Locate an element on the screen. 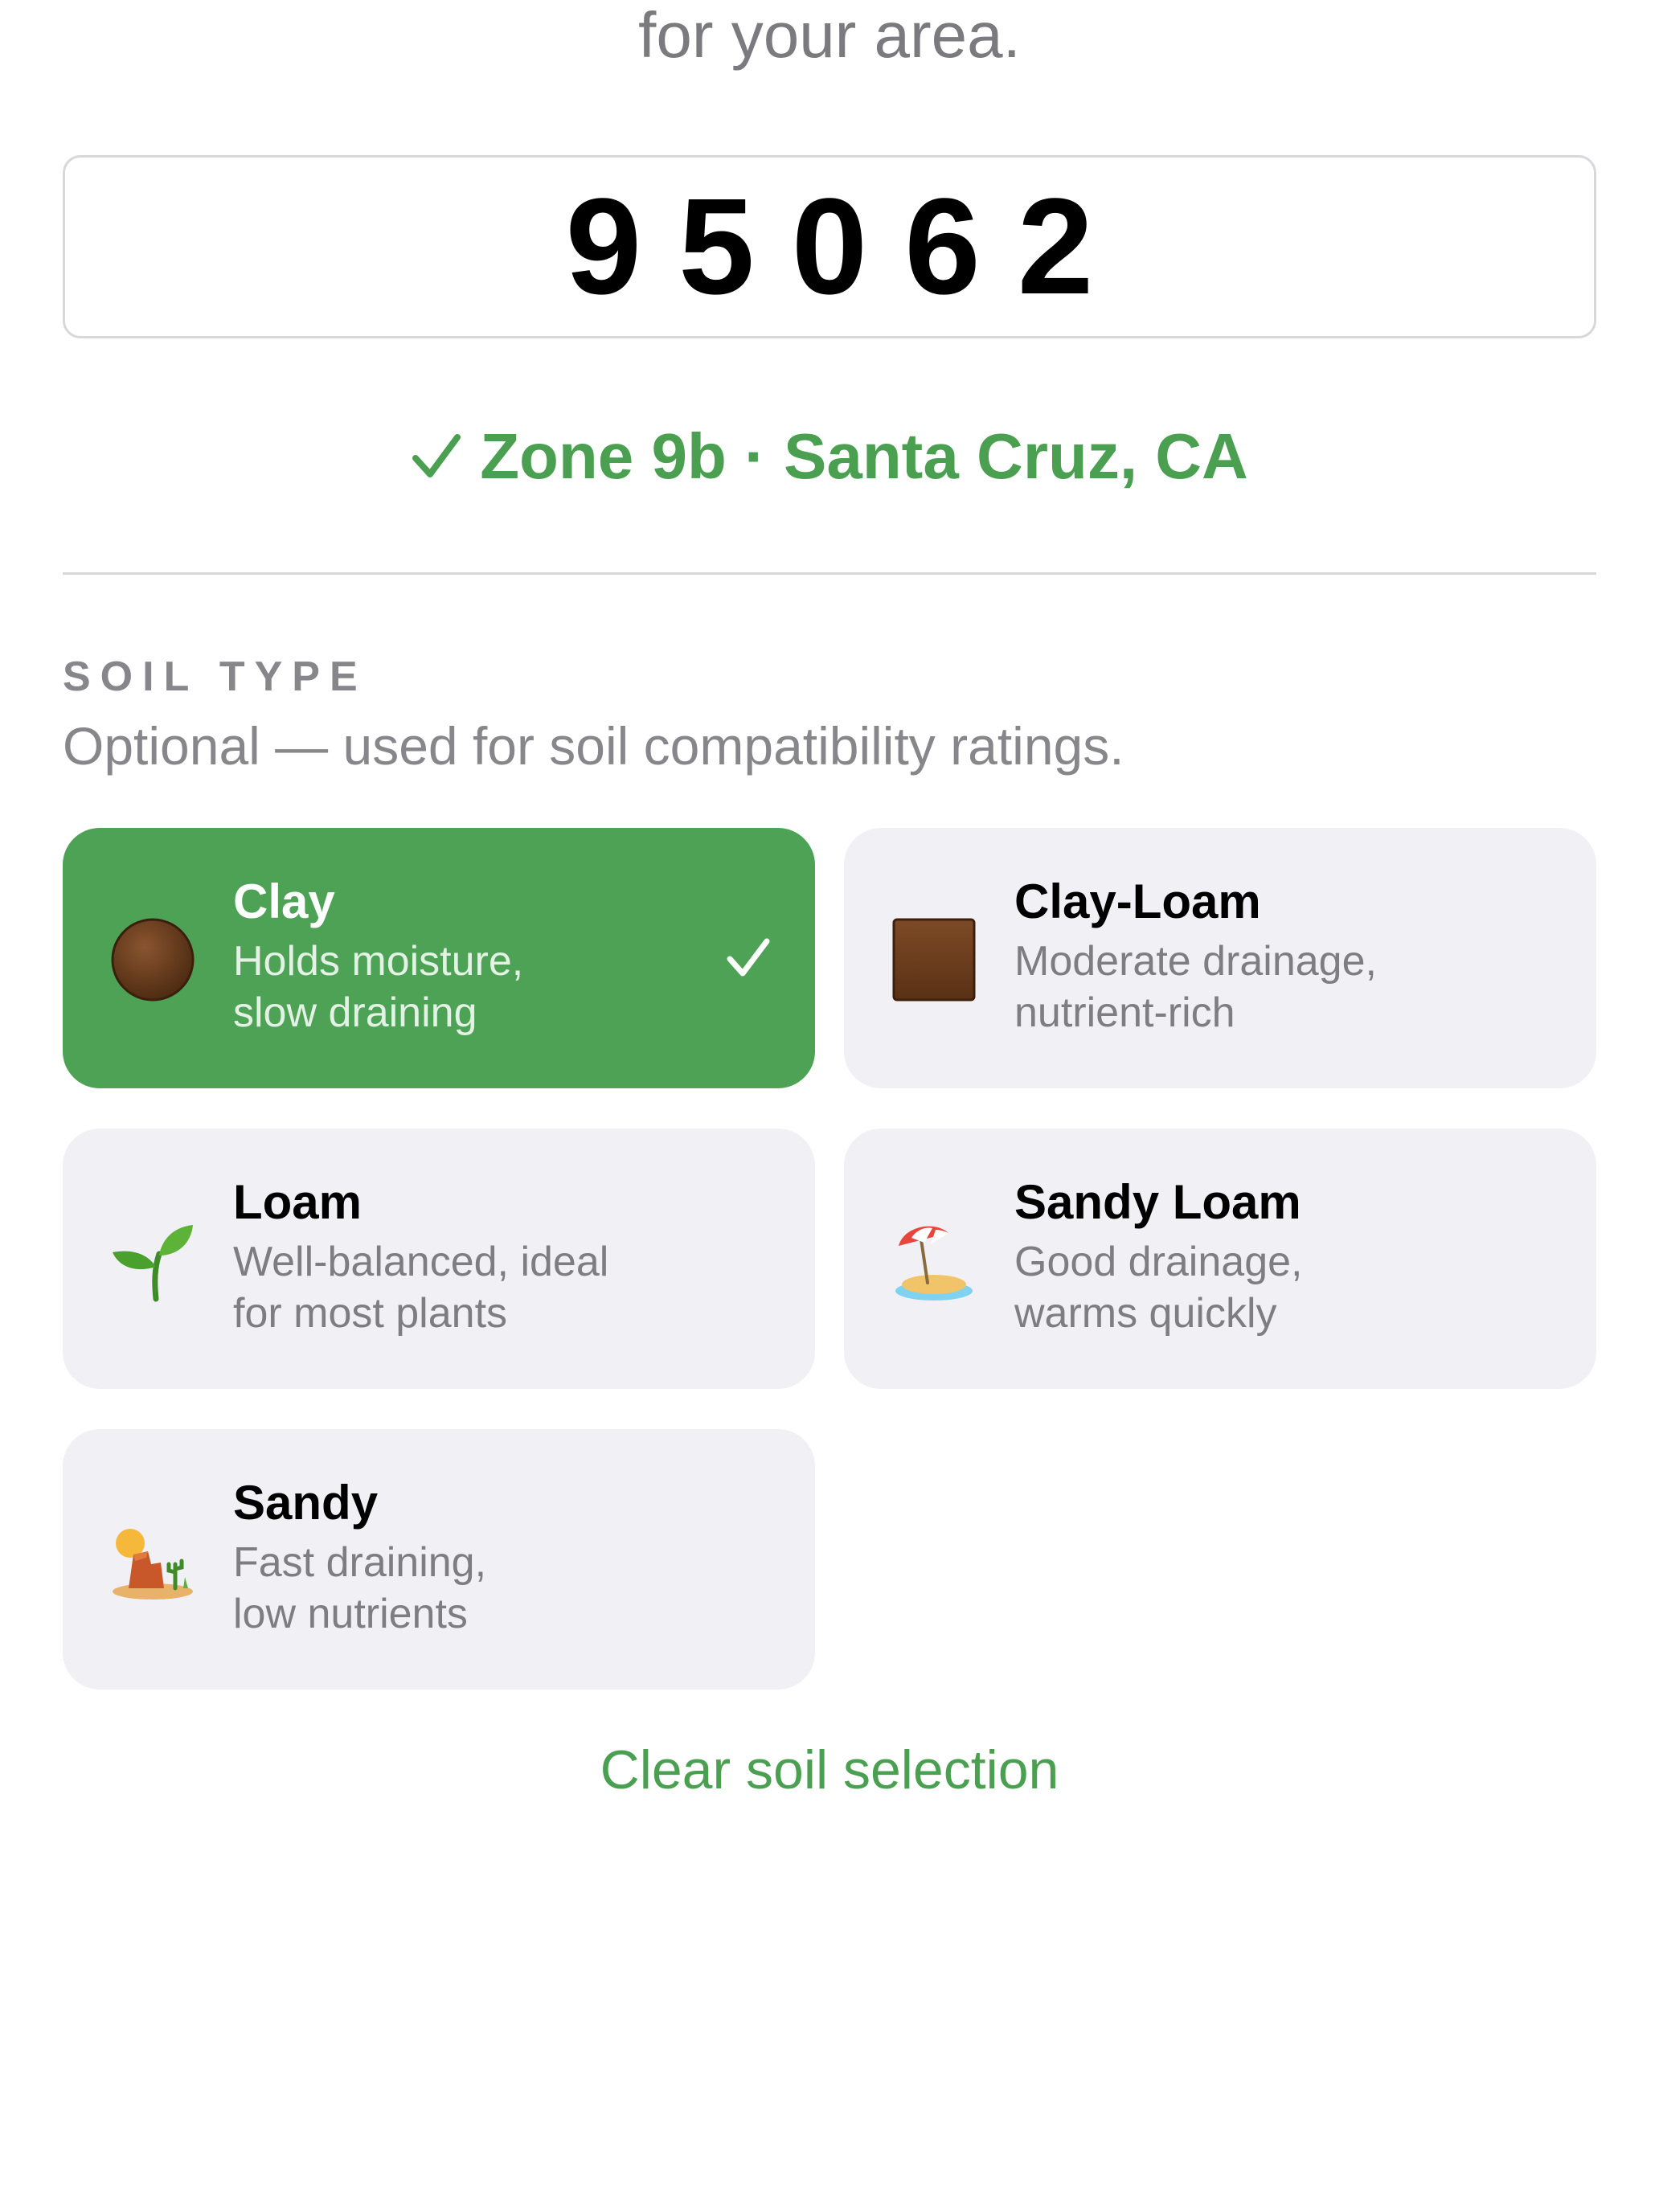 The image size is (1659, 2212). seedling-icon is located at coordinates (153, 1263).